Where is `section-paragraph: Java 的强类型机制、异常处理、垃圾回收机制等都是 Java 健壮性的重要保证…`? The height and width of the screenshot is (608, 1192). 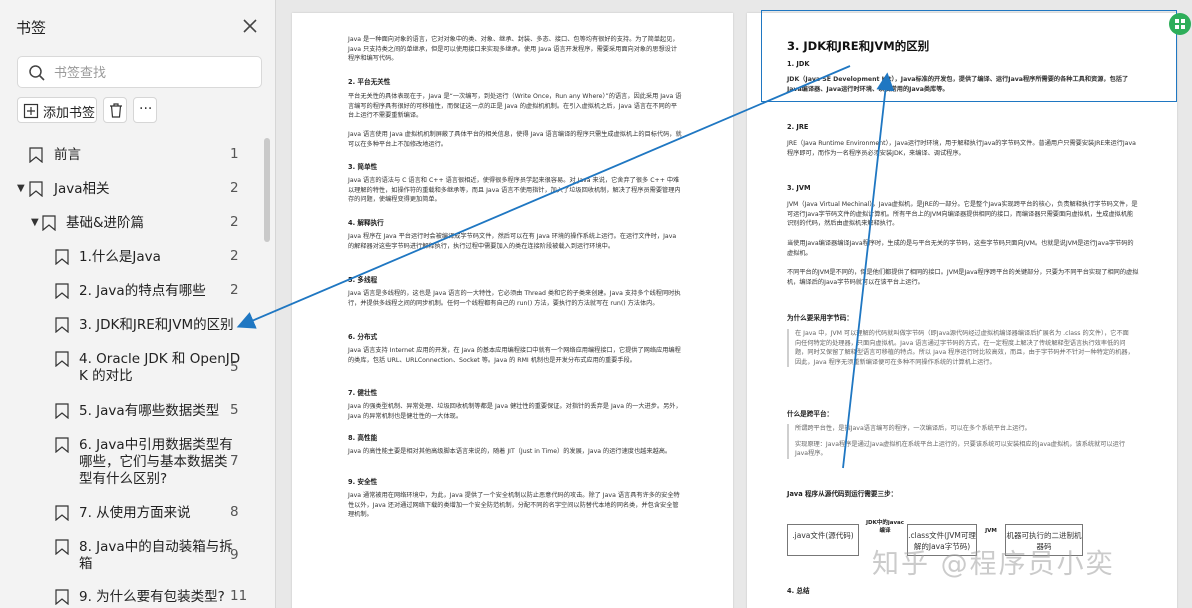 section-paragraph: Java 的强类型机制、异常处理、垃圾回收机制等都是 Java 健壮性的重要保证… is located at coordinates (515, 411).